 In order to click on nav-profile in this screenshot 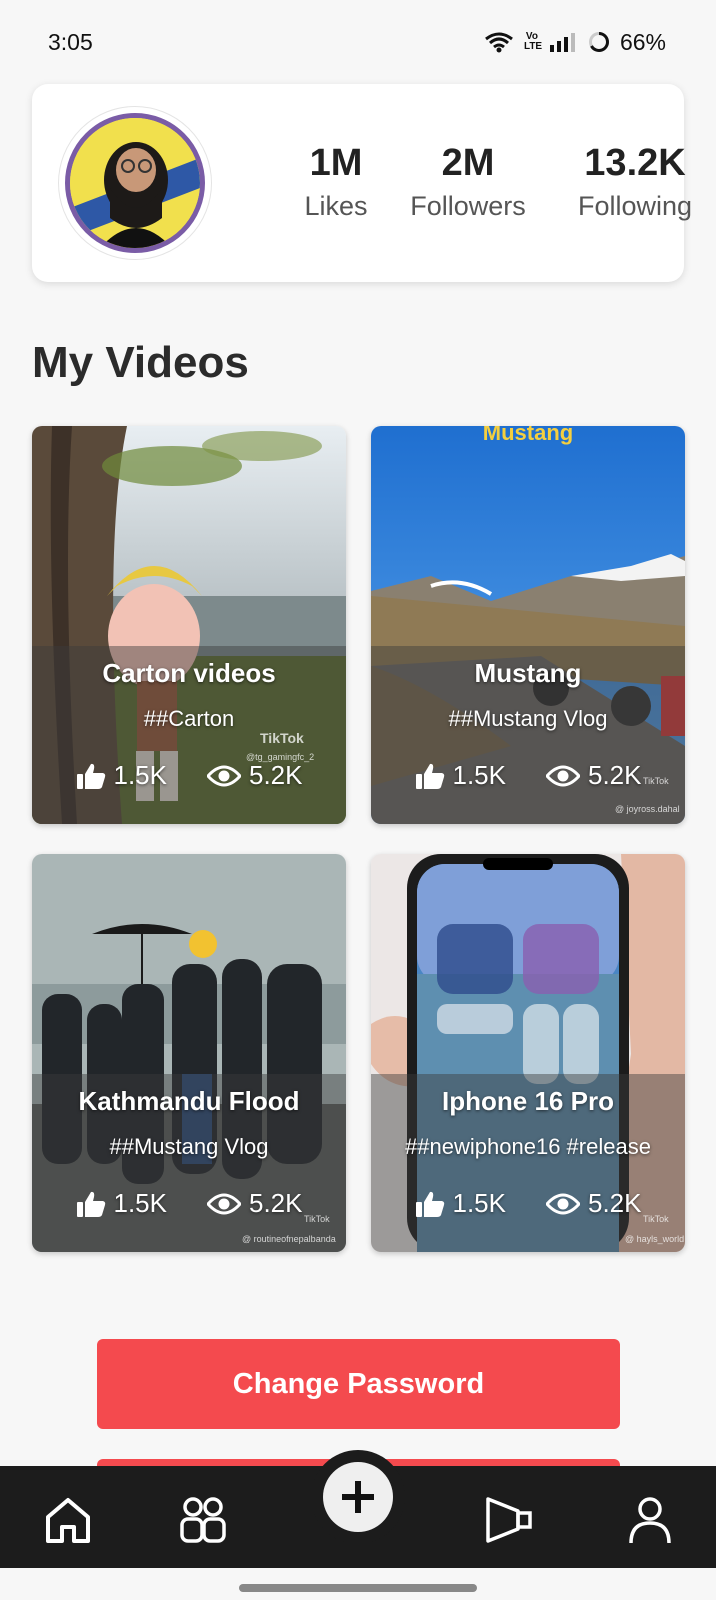, I will do `click(650, 1520)`.